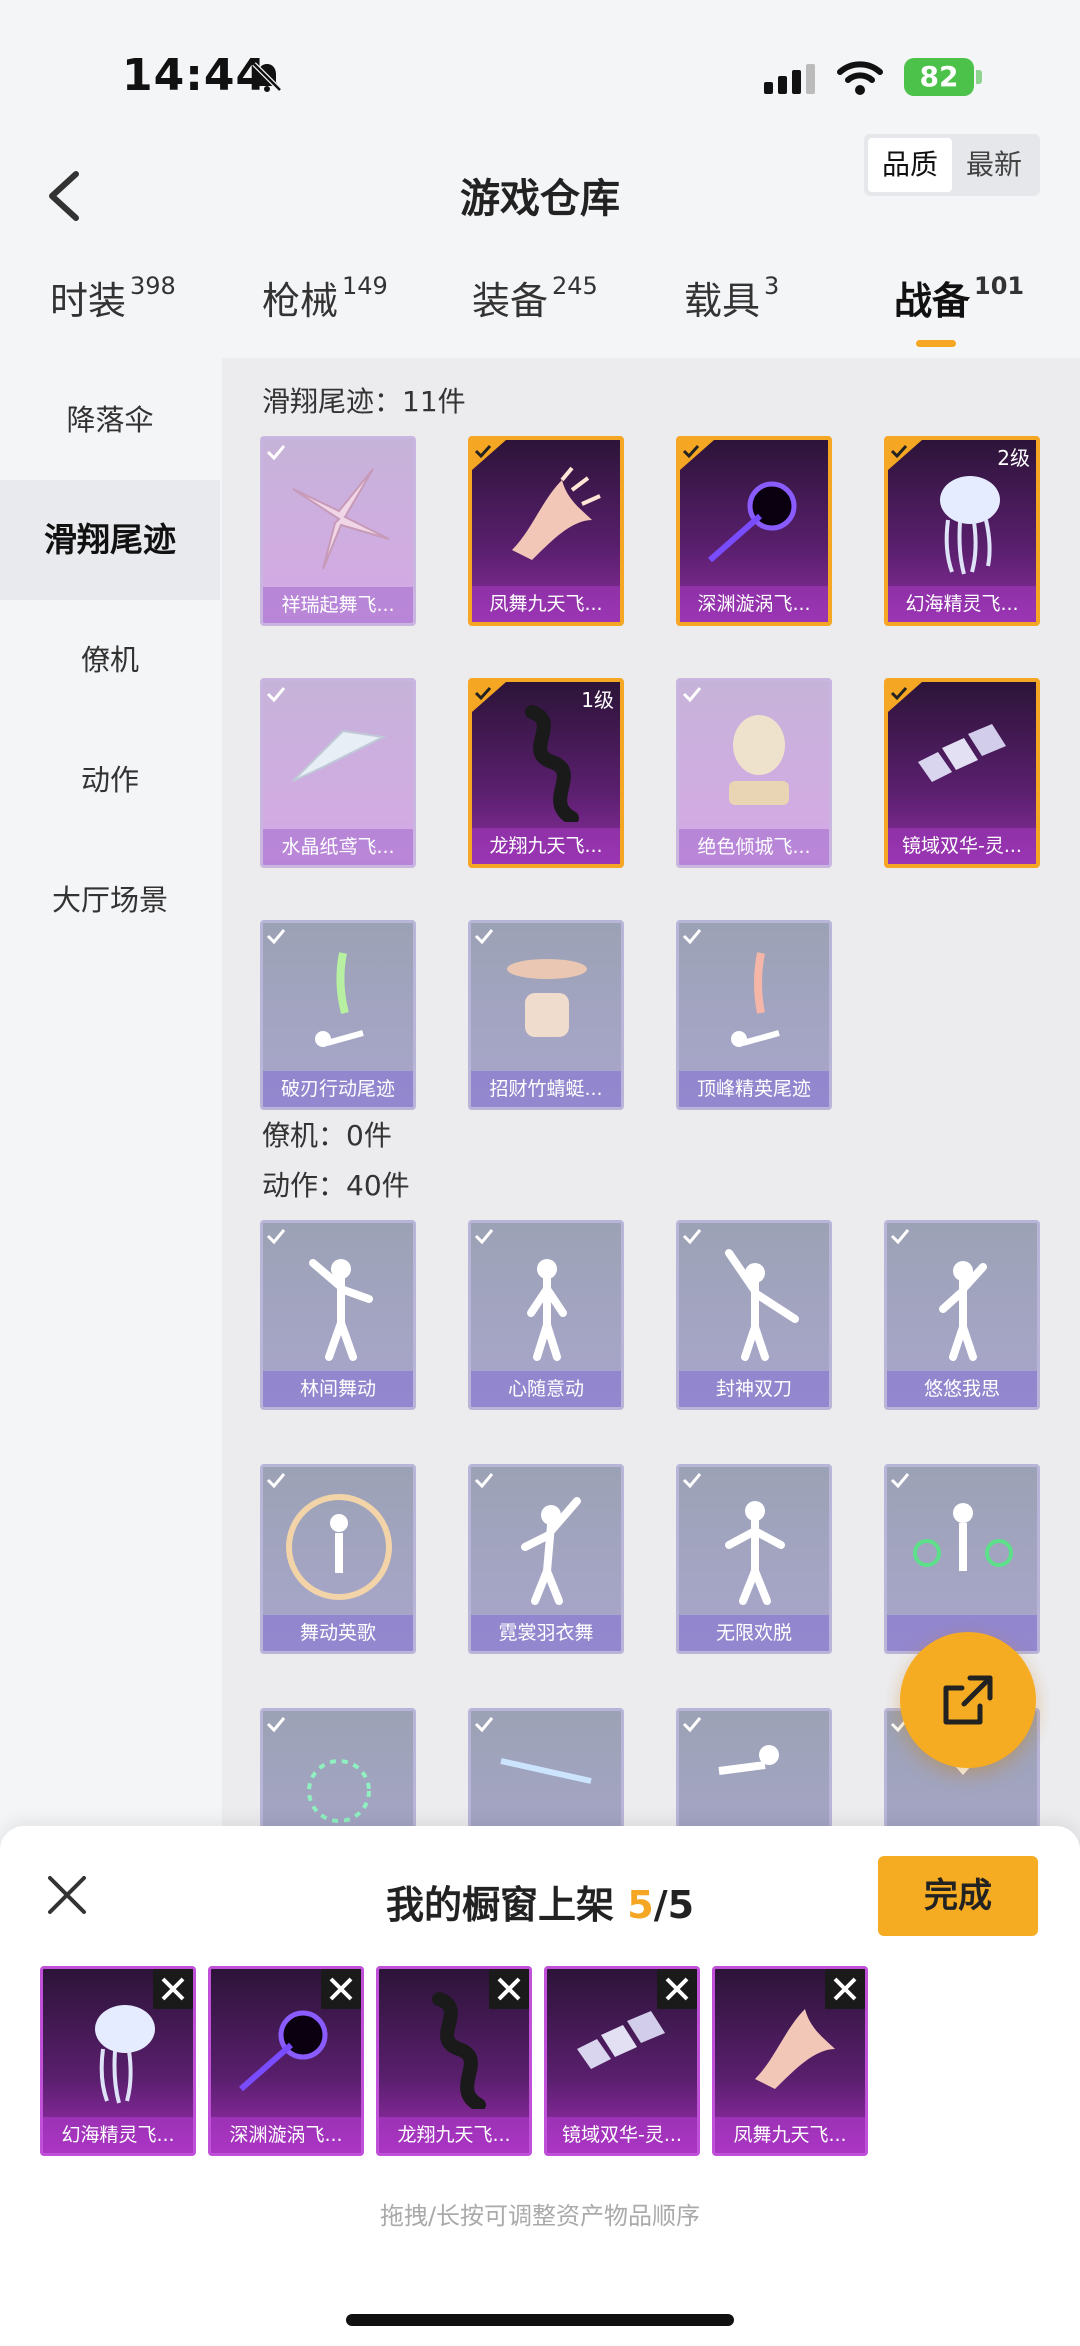  What do you see at coordinates (754, 1315) in the screenshot?
I see `item-card: 封神双刀` at bounding box center [754, 1315].